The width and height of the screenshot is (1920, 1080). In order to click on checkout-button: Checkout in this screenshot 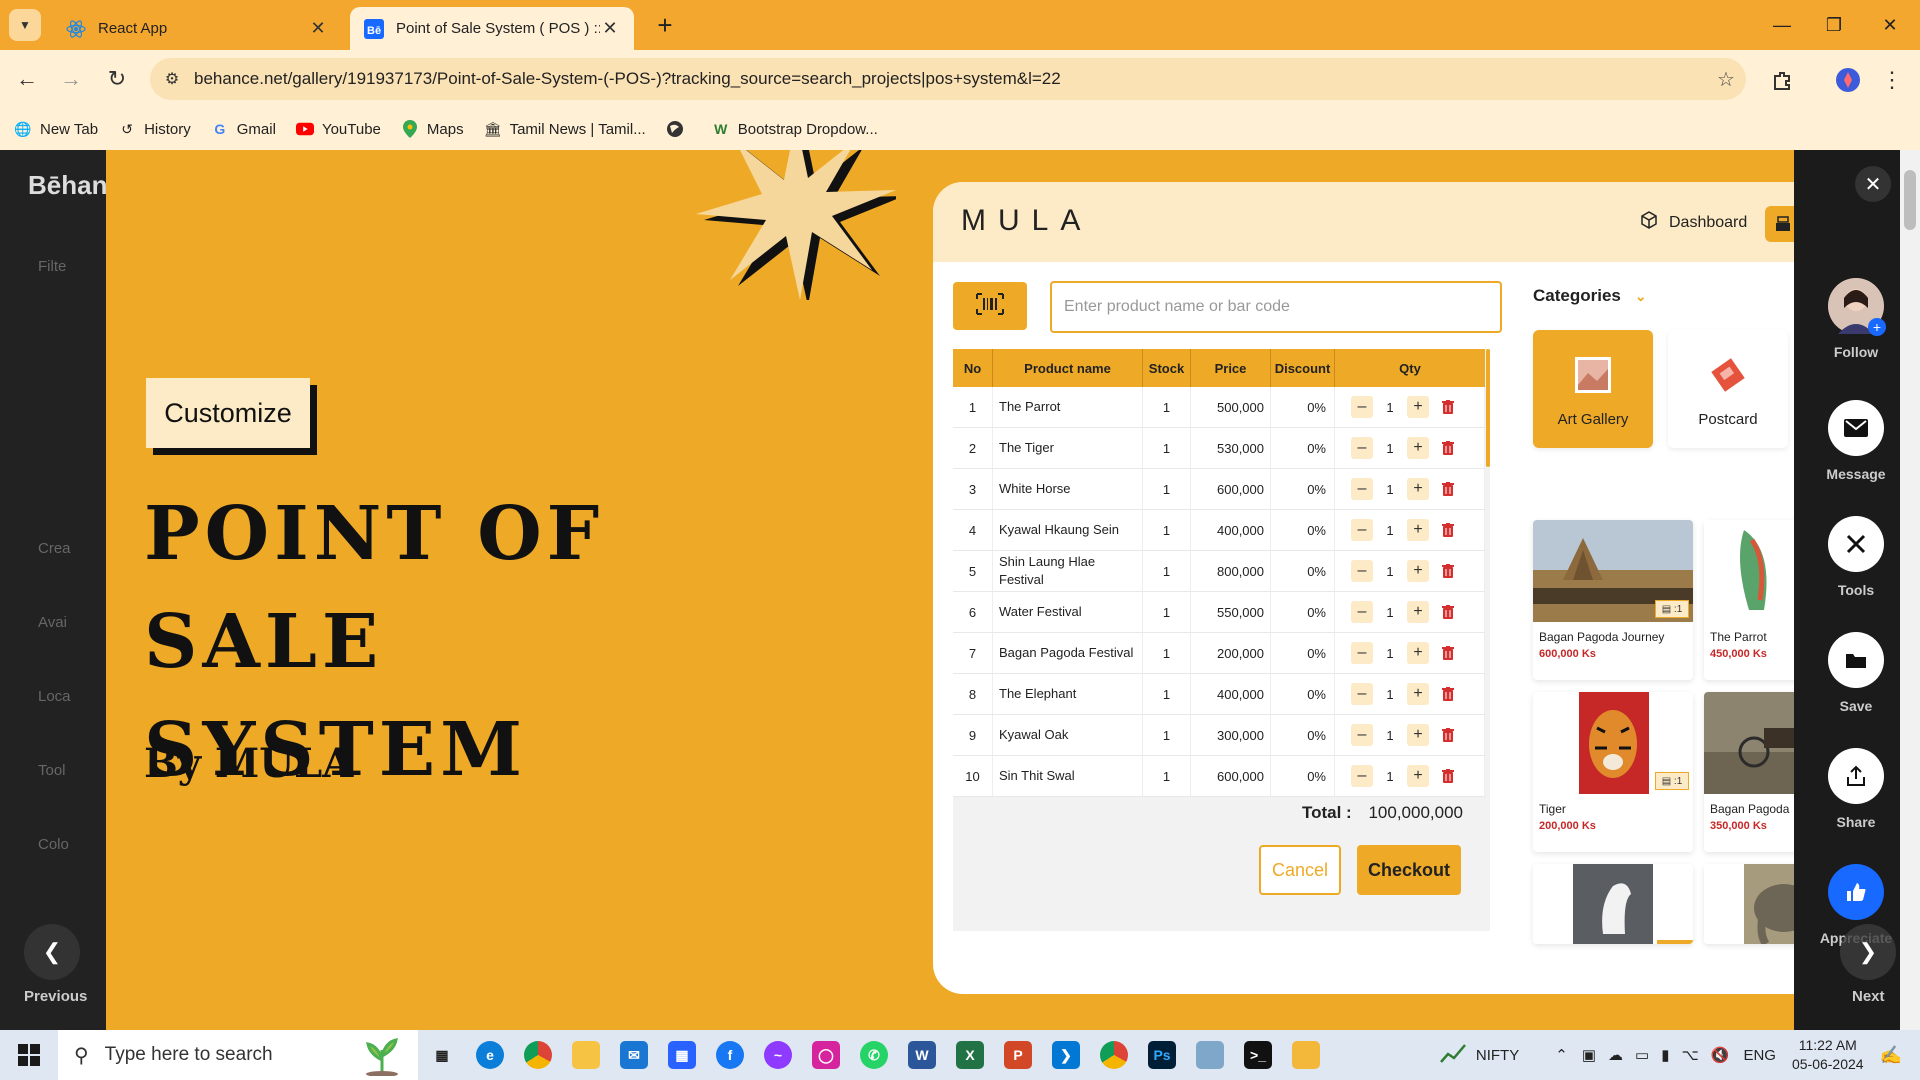, I will do `click(1409, 870)`.